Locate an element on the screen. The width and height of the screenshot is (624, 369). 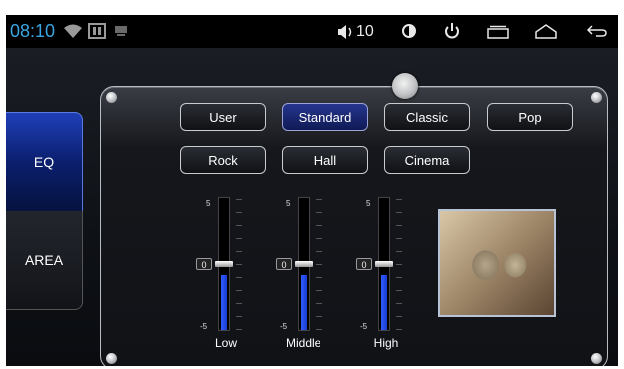
clock: 08:10 is located at coordinates (33, 31).